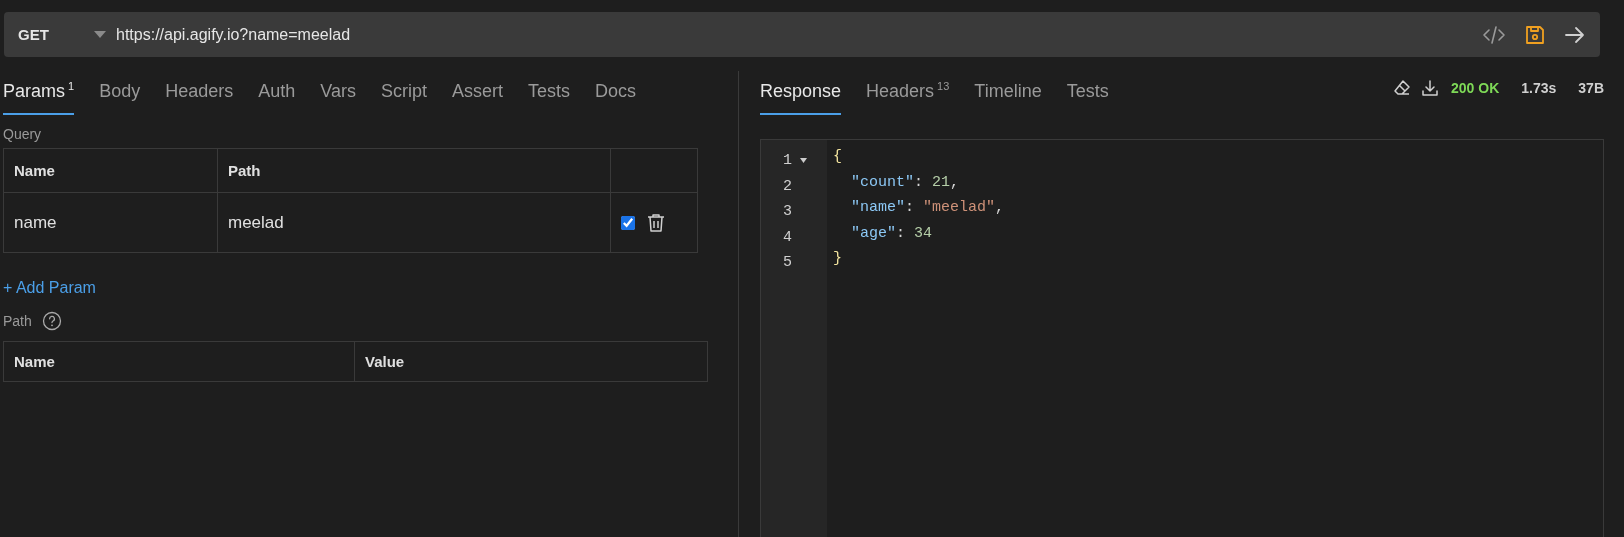 The image size is (1624, 537). What do you see at coordinates (923, 233) in the screenshot?
I see `code-token: 34` at bounding box center [923, 233].